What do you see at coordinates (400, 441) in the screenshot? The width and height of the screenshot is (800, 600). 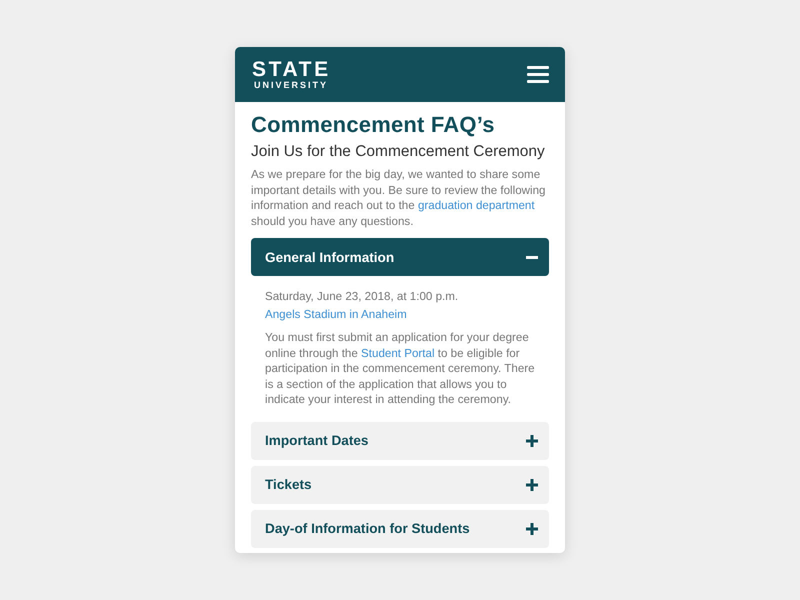 I see `accordion-header: Important Dates` at bounding box center [400, 441].